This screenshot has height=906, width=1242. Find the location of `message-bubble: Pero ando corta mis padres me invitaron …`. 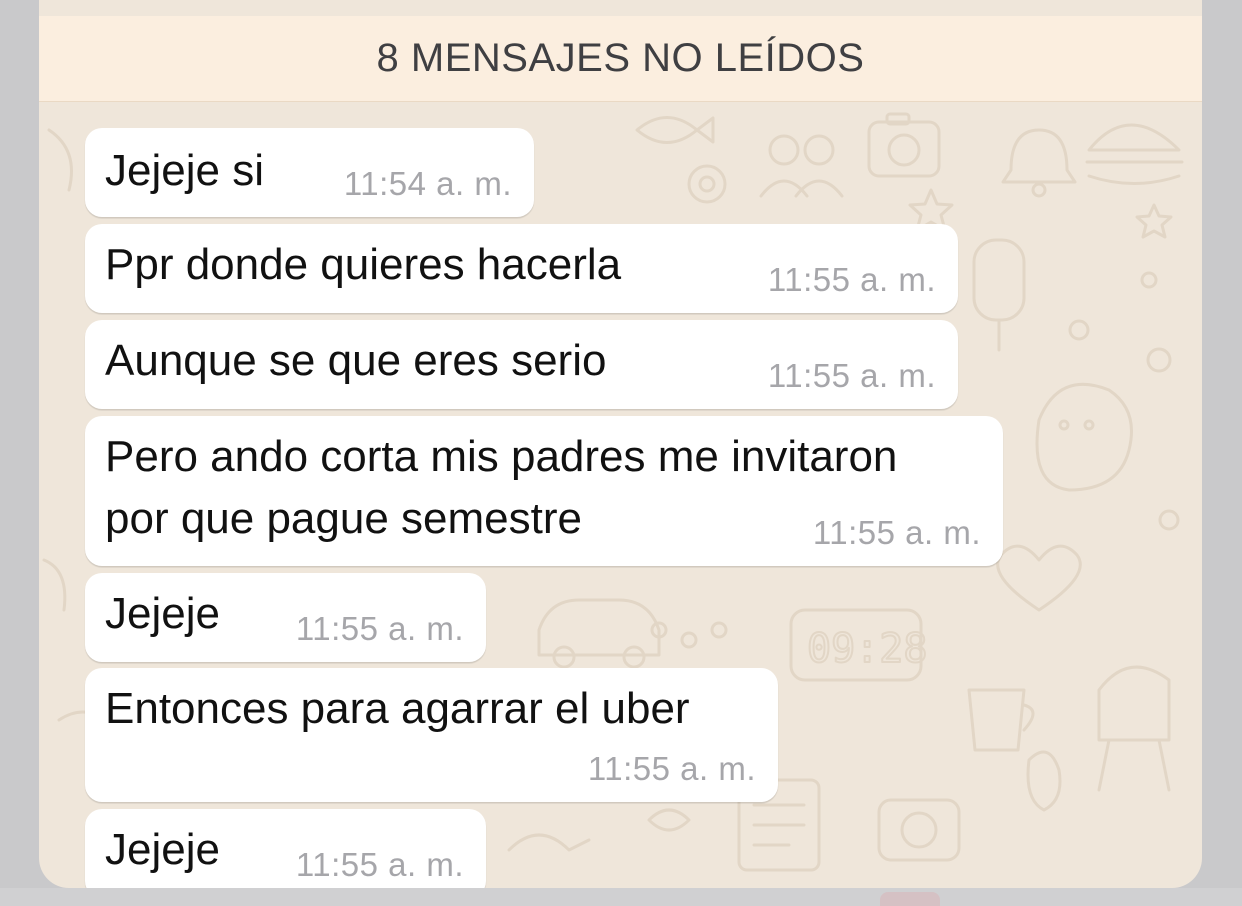

message-bubble: Pero ando corta mis padres me invitaron … is located at coordinates (544, 491).